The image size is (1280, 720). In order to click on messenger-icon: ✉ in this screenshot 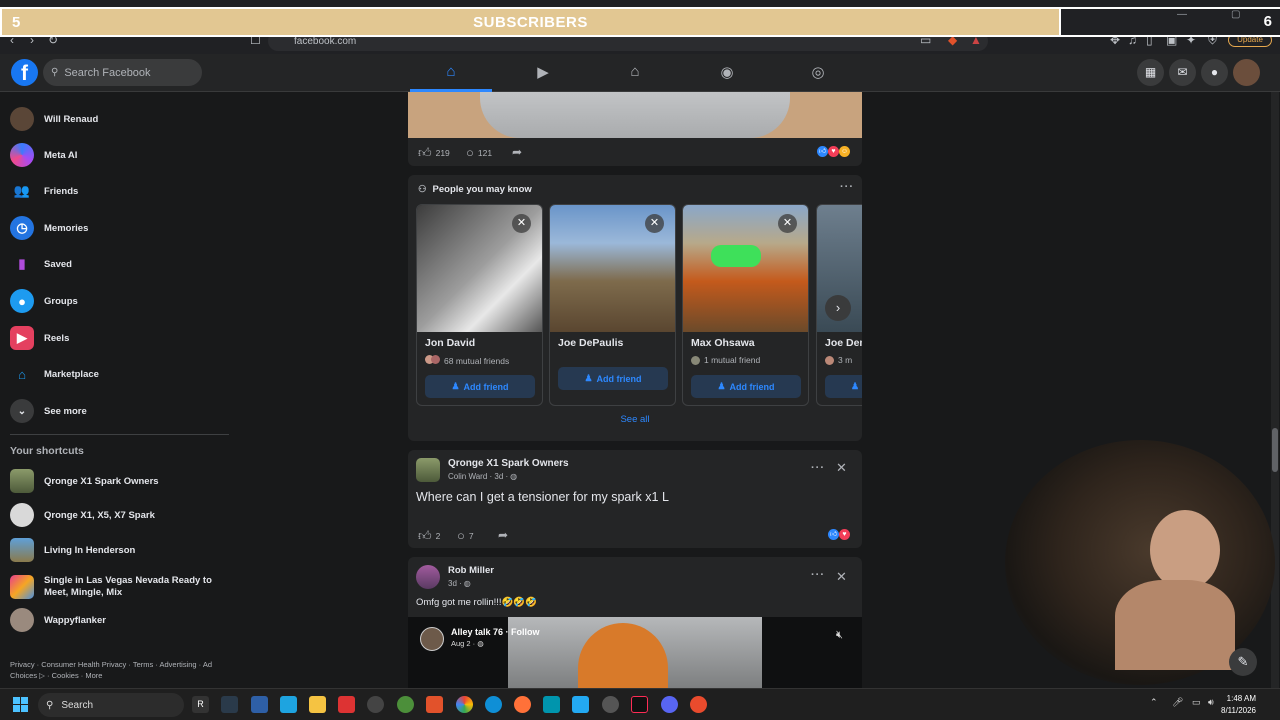, I will do `click(1182, 72)`.